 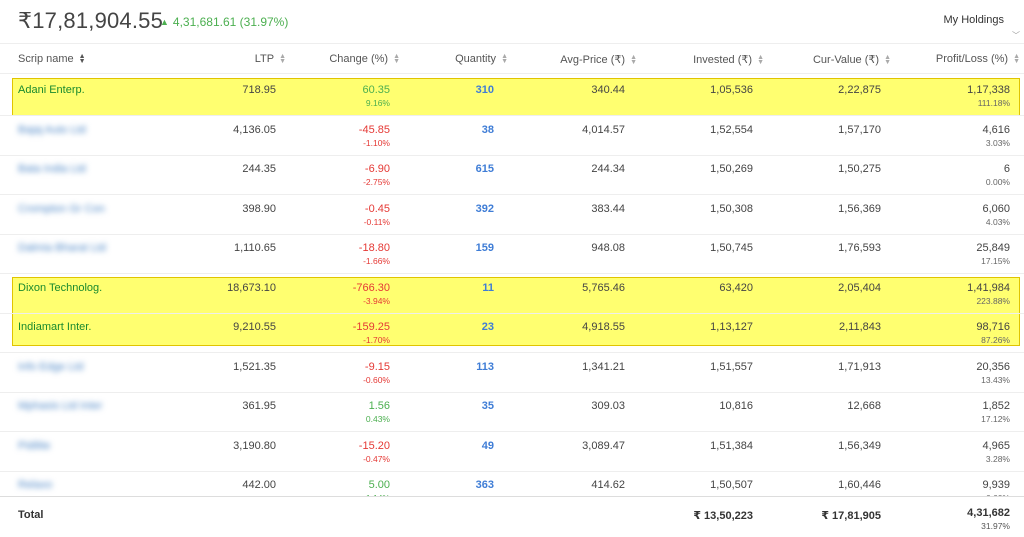 I want to click on pl-value: 6, so click(x=1006, y=169).